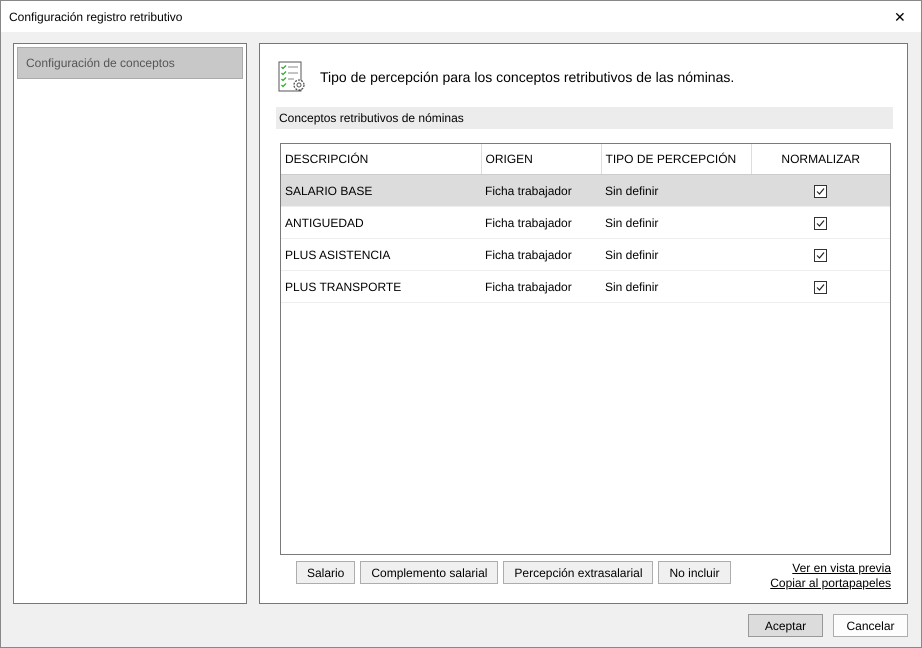 Image resolution: width=922 pixels, height=648 pixels. I want to click on type-button: No incluir, so click(694, 572).